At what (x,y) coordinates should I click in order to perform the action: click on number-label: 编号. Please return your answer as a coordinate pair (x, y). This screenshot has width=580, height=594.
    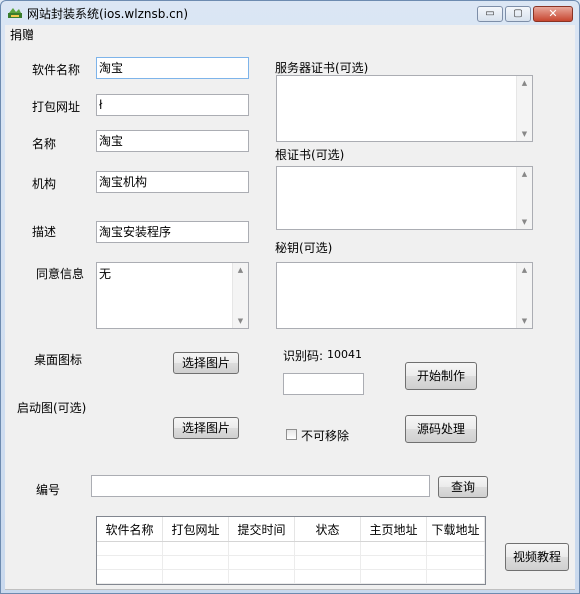
    Looking at the image, I should click on (48, 490).